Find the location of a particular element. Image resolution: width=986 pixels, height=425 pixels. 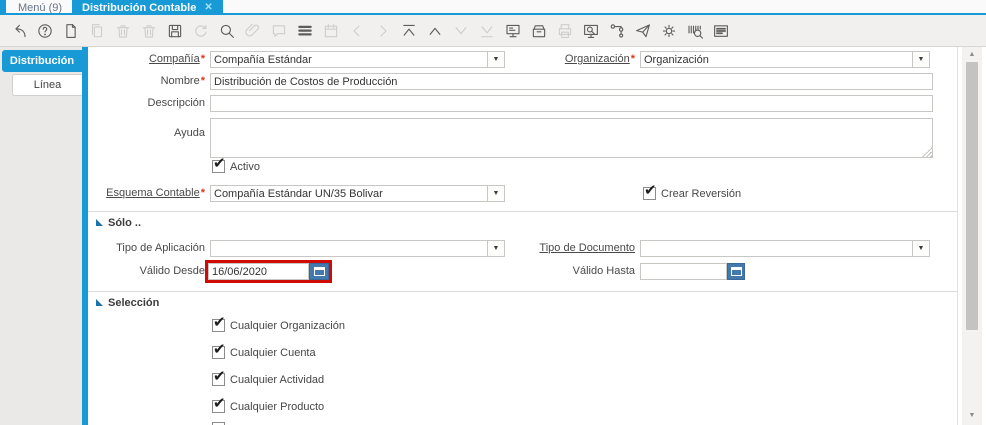

valido-desde-input is located at coordinates (258, 271).